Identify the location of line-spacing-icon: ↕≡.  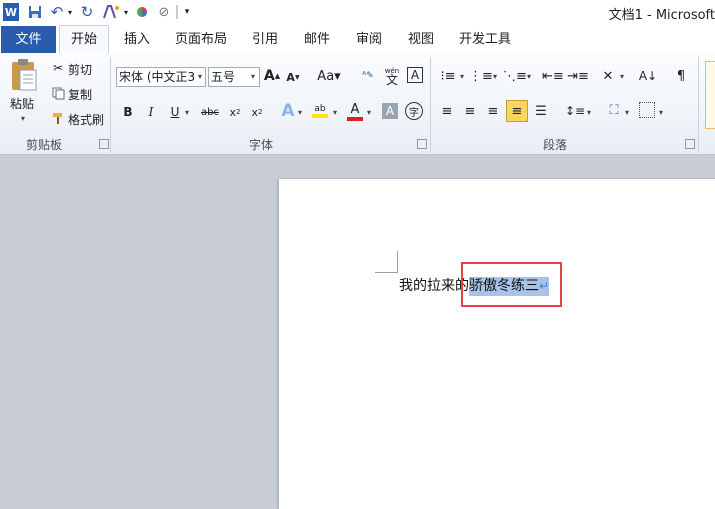
(575, 111).